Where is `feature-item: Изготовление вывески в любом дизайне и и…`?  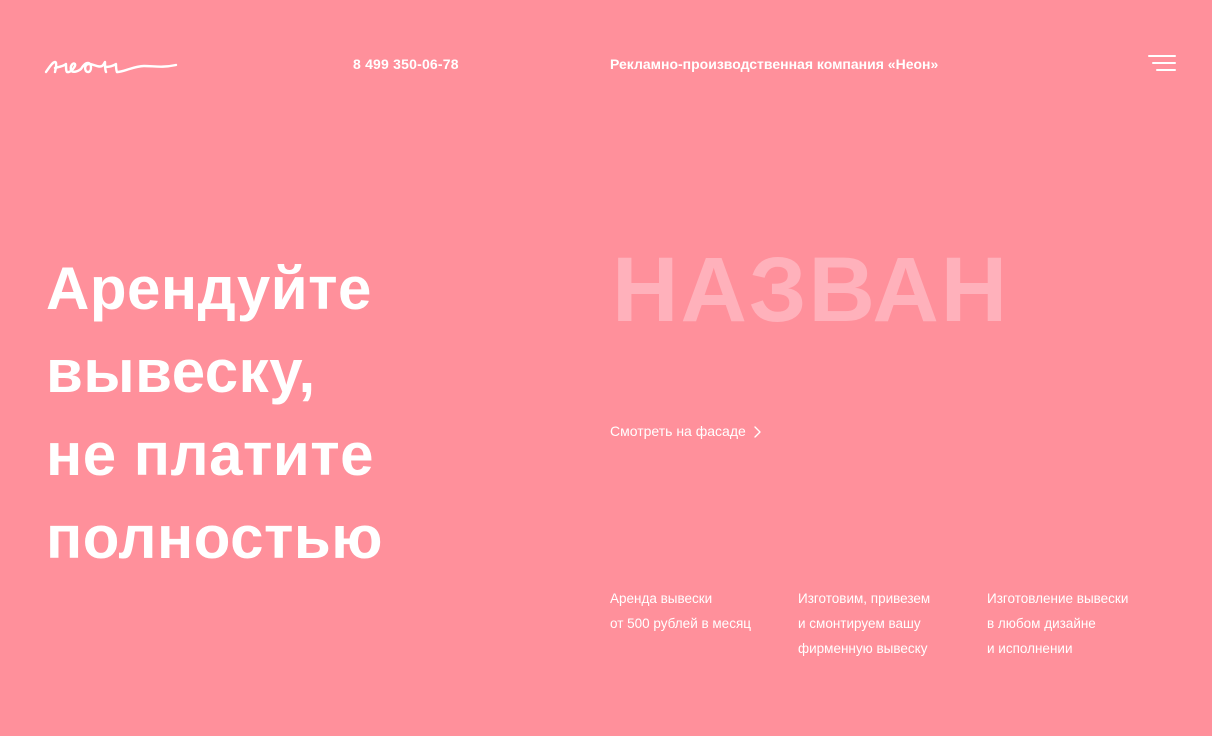
feature-item: Изготовление вывески в любом дизайне и и… is located at coordinates (1057, 623).